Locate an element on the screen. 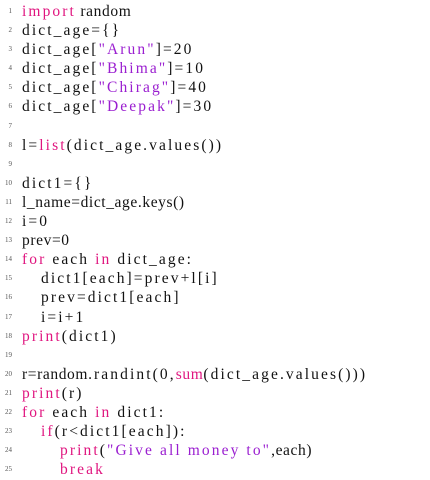  code-token: dict1={} is located at coordinates (58, 183).